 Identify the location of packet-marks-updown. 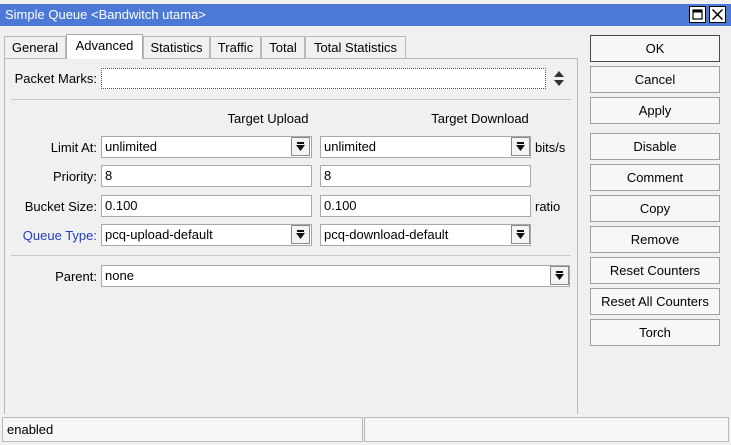
(559, 79).